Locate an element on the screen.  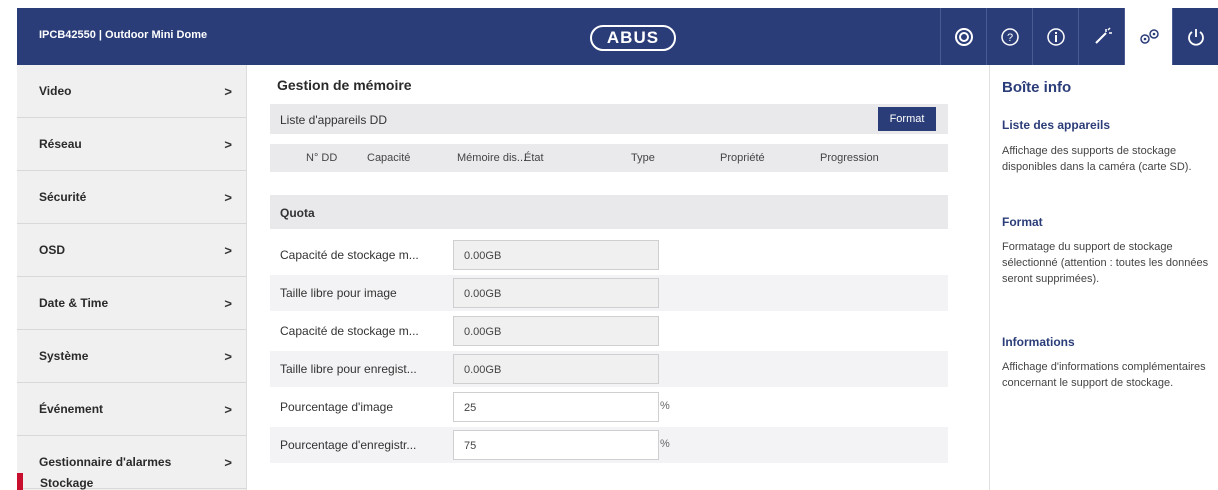
sidebar-item-securite: Sécurité > is located at coordinates (131, 197).